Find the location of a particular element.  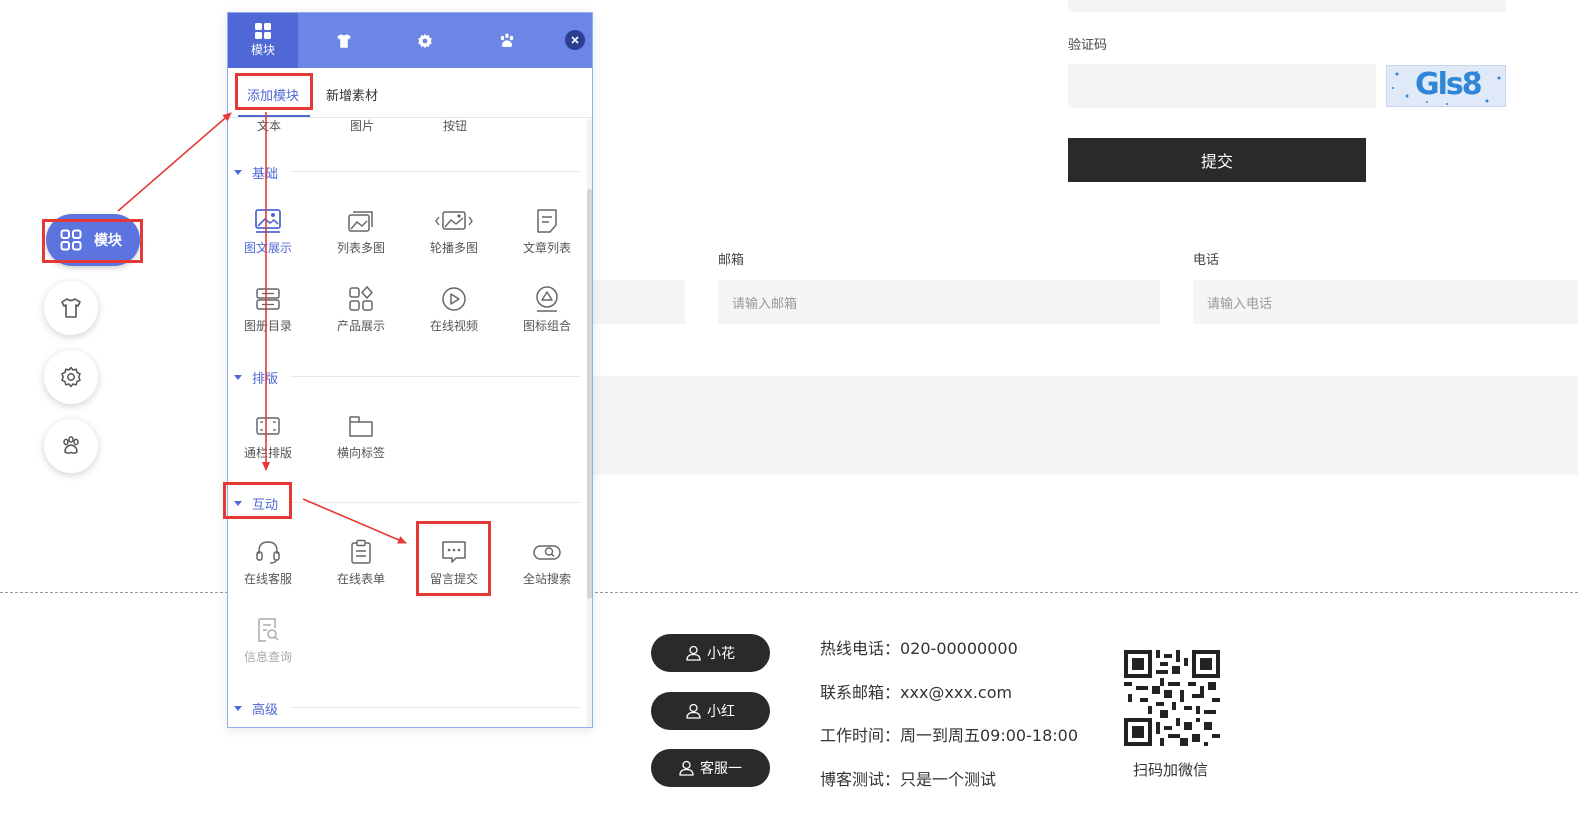

qr-code-image is located at coordinates (1172, 698).